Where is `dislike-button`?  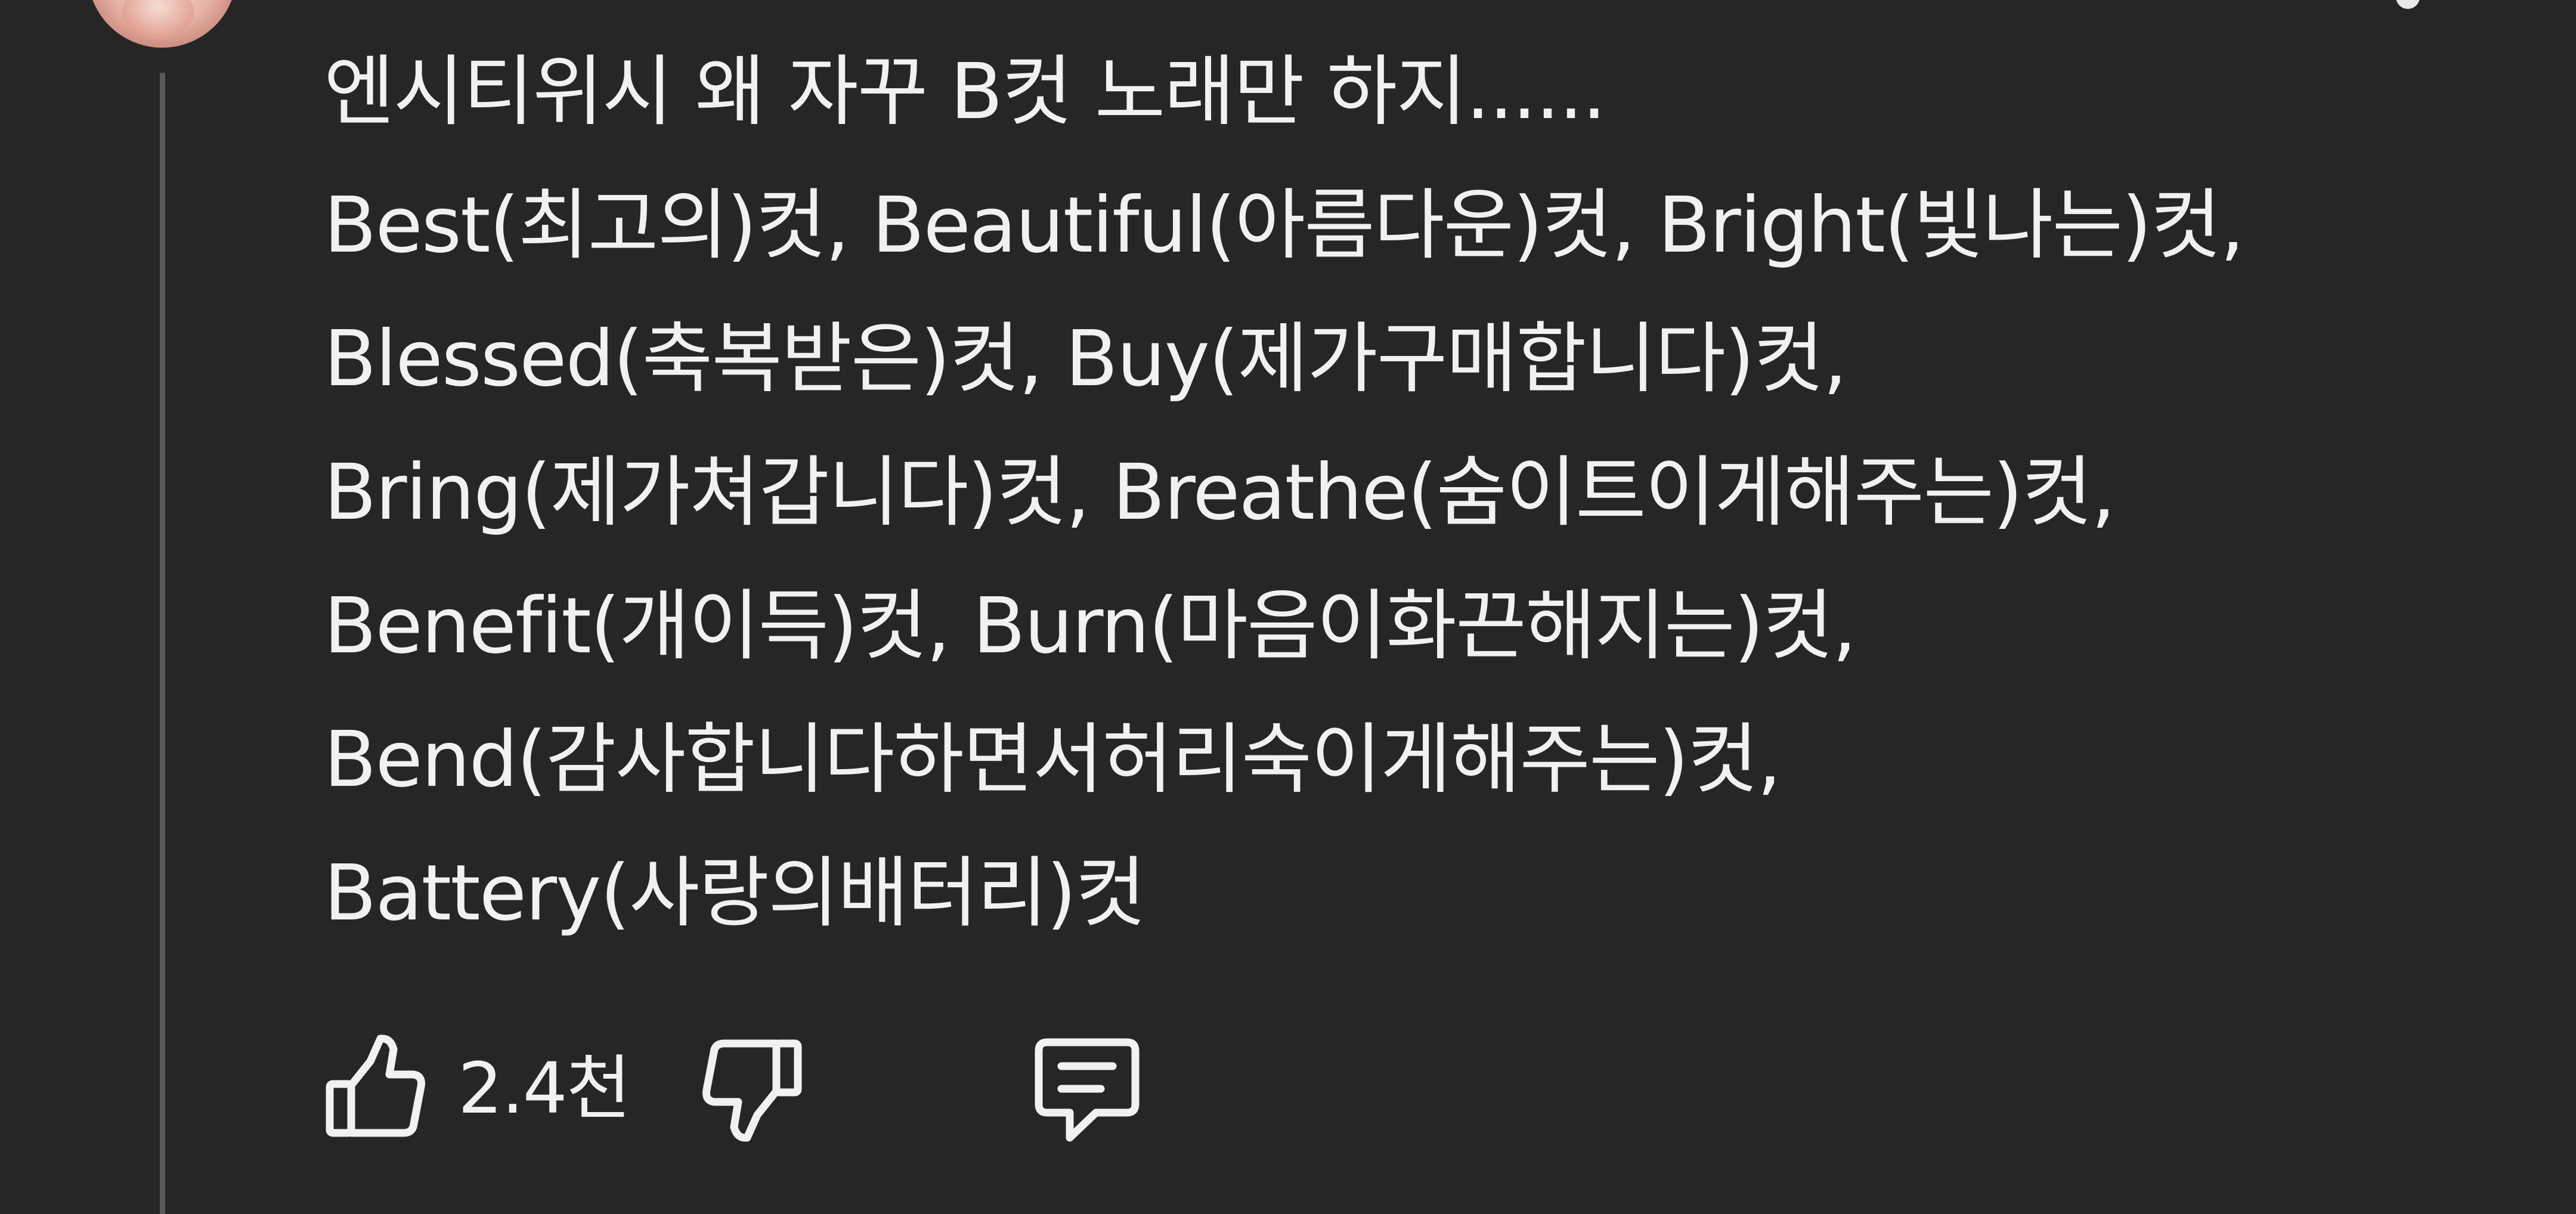 dislike-button is located at coordinates (751, 1088).